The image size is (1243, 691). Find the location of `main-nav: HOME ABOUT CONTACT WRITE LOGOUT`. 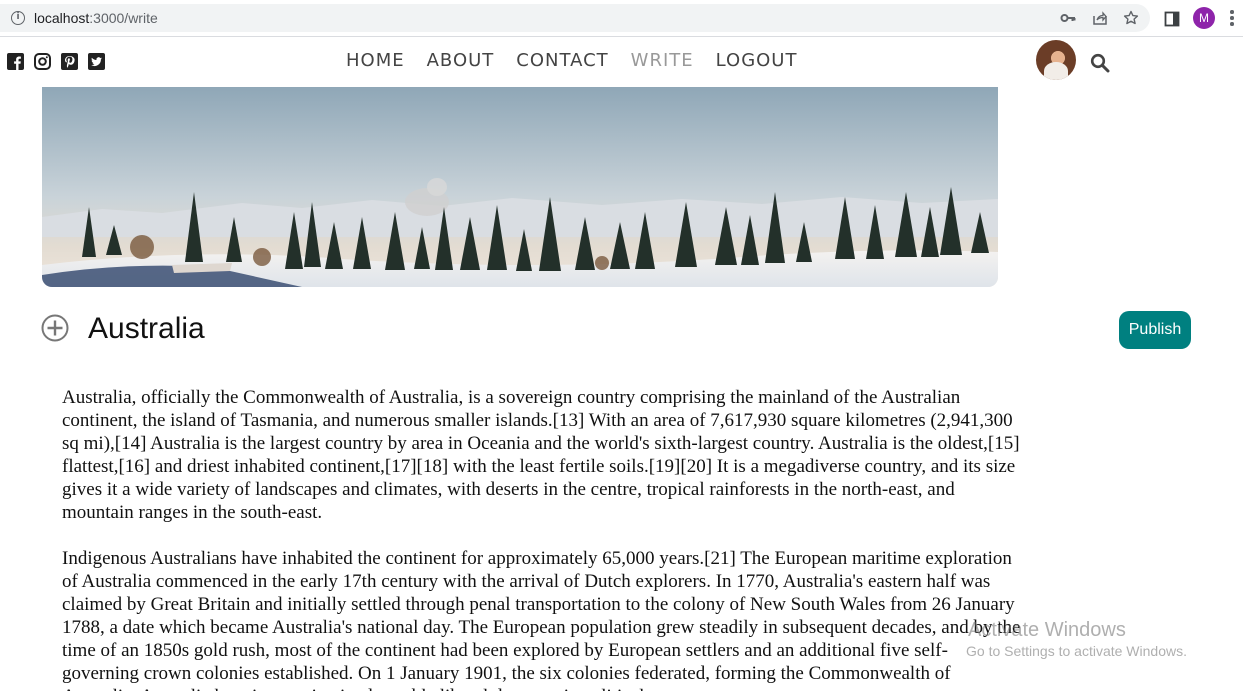

main-nav: HOME ABOUT CONTACT WRITE LOGOUT is located at coordinates (571, 61).